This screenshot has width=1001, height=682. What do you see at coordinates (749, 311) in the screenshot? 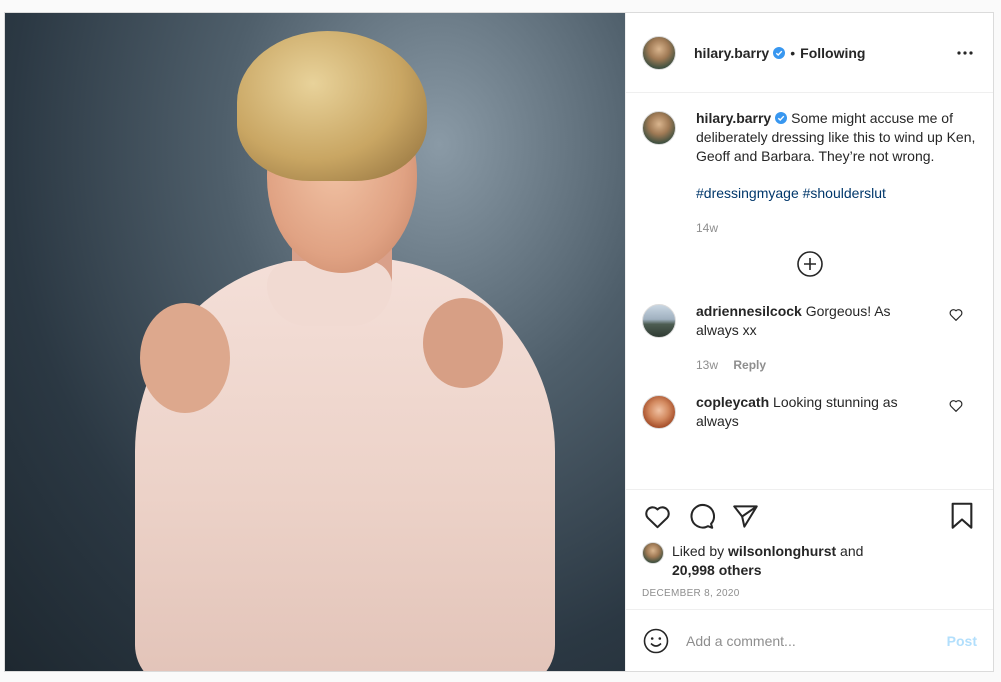
I see `comment-username: adriennesilcock` at bounding box center [749, 311].